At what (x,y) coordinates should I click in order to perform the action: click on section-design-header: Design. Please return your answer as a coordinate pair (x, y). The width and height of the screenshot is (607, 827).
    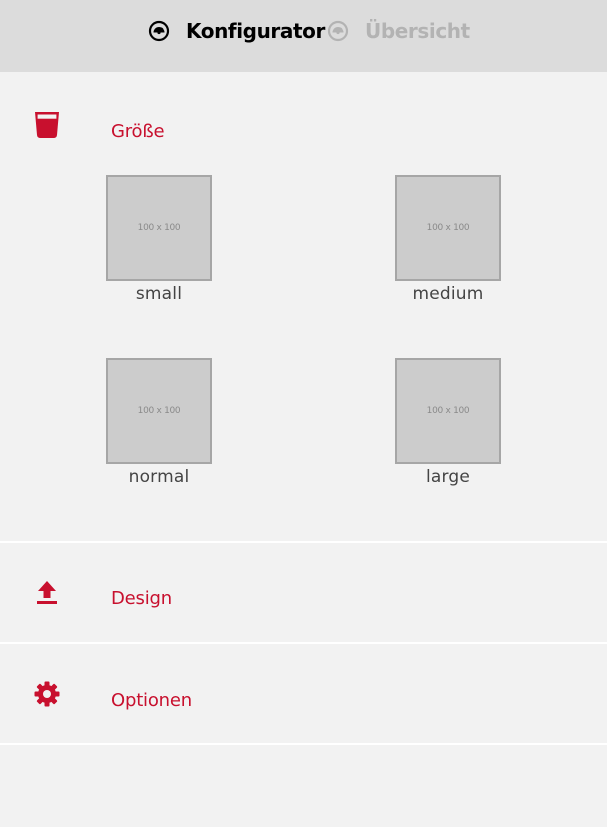
    Looking at the image, I should click on (303, 597).